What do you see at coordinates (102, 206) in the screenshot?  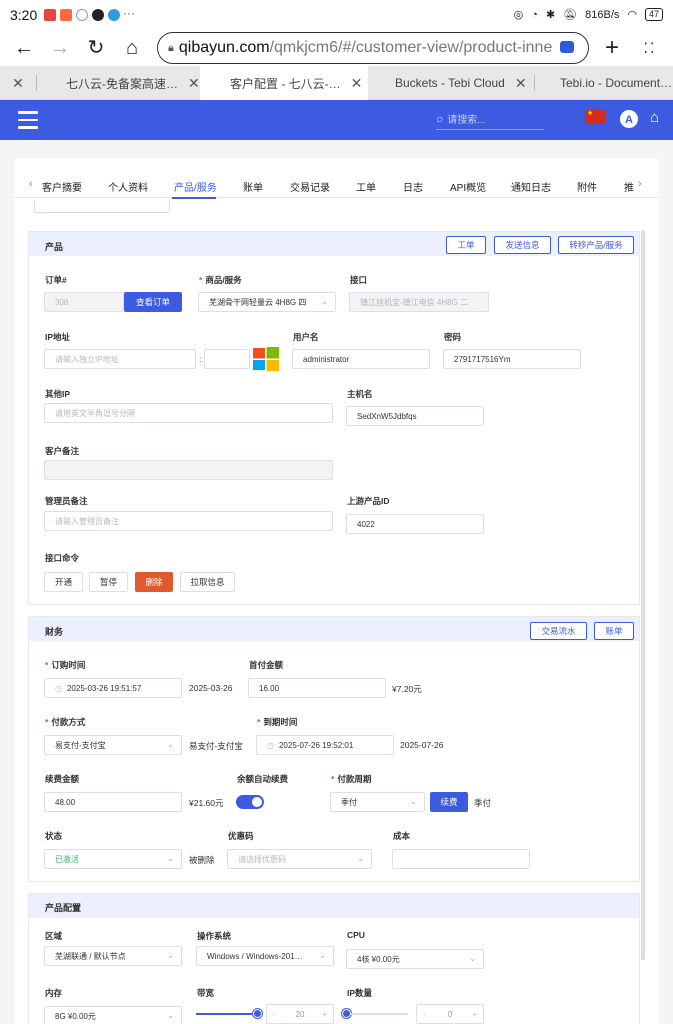 I see `product-selector` at bounding box center [102, 206].